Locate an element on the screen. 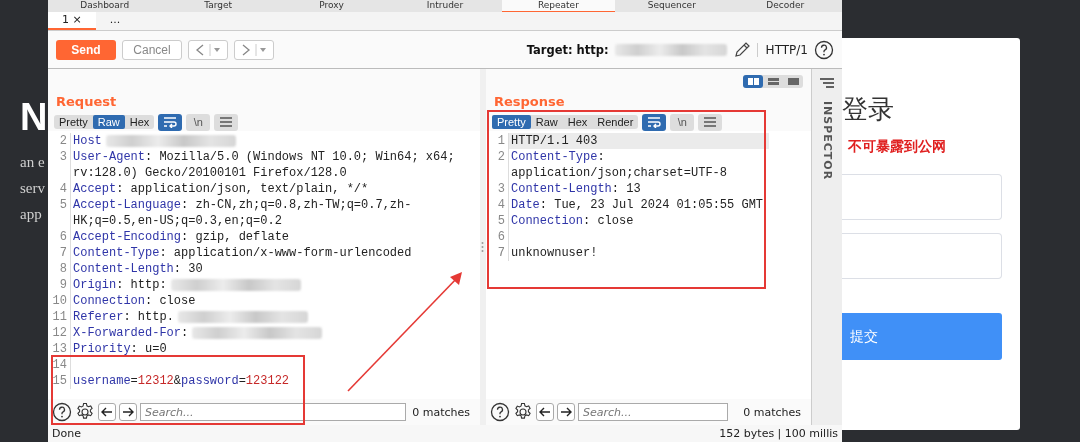 The image size is (1080, 442). code-line: unknownuser! is located at coordinates (554, 253).